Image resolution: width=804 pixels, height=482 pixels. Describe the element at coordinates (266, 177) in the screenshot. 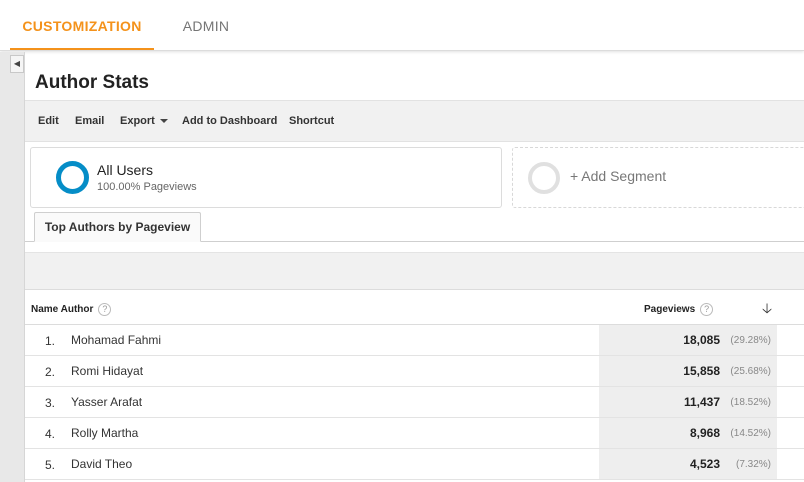

I see `segment-all-users: All Users 100.00% Pageviews` at that location.